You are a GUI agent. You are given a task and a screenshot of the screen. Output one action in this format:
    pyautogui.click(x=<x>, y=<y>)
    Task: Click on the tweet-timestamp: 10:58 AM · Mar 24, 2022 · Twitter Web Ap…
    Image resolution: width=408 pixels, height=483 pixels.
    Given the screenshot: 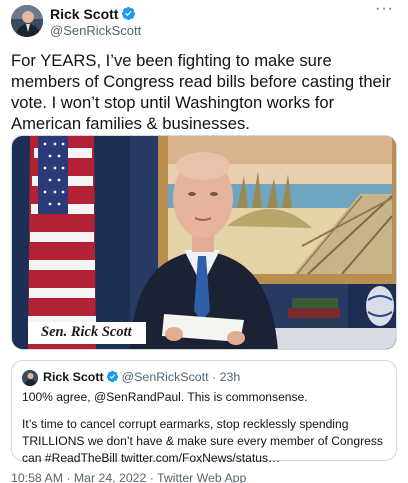 What is the action you would take?
    pyautogui.click(x=128, y=477)
    